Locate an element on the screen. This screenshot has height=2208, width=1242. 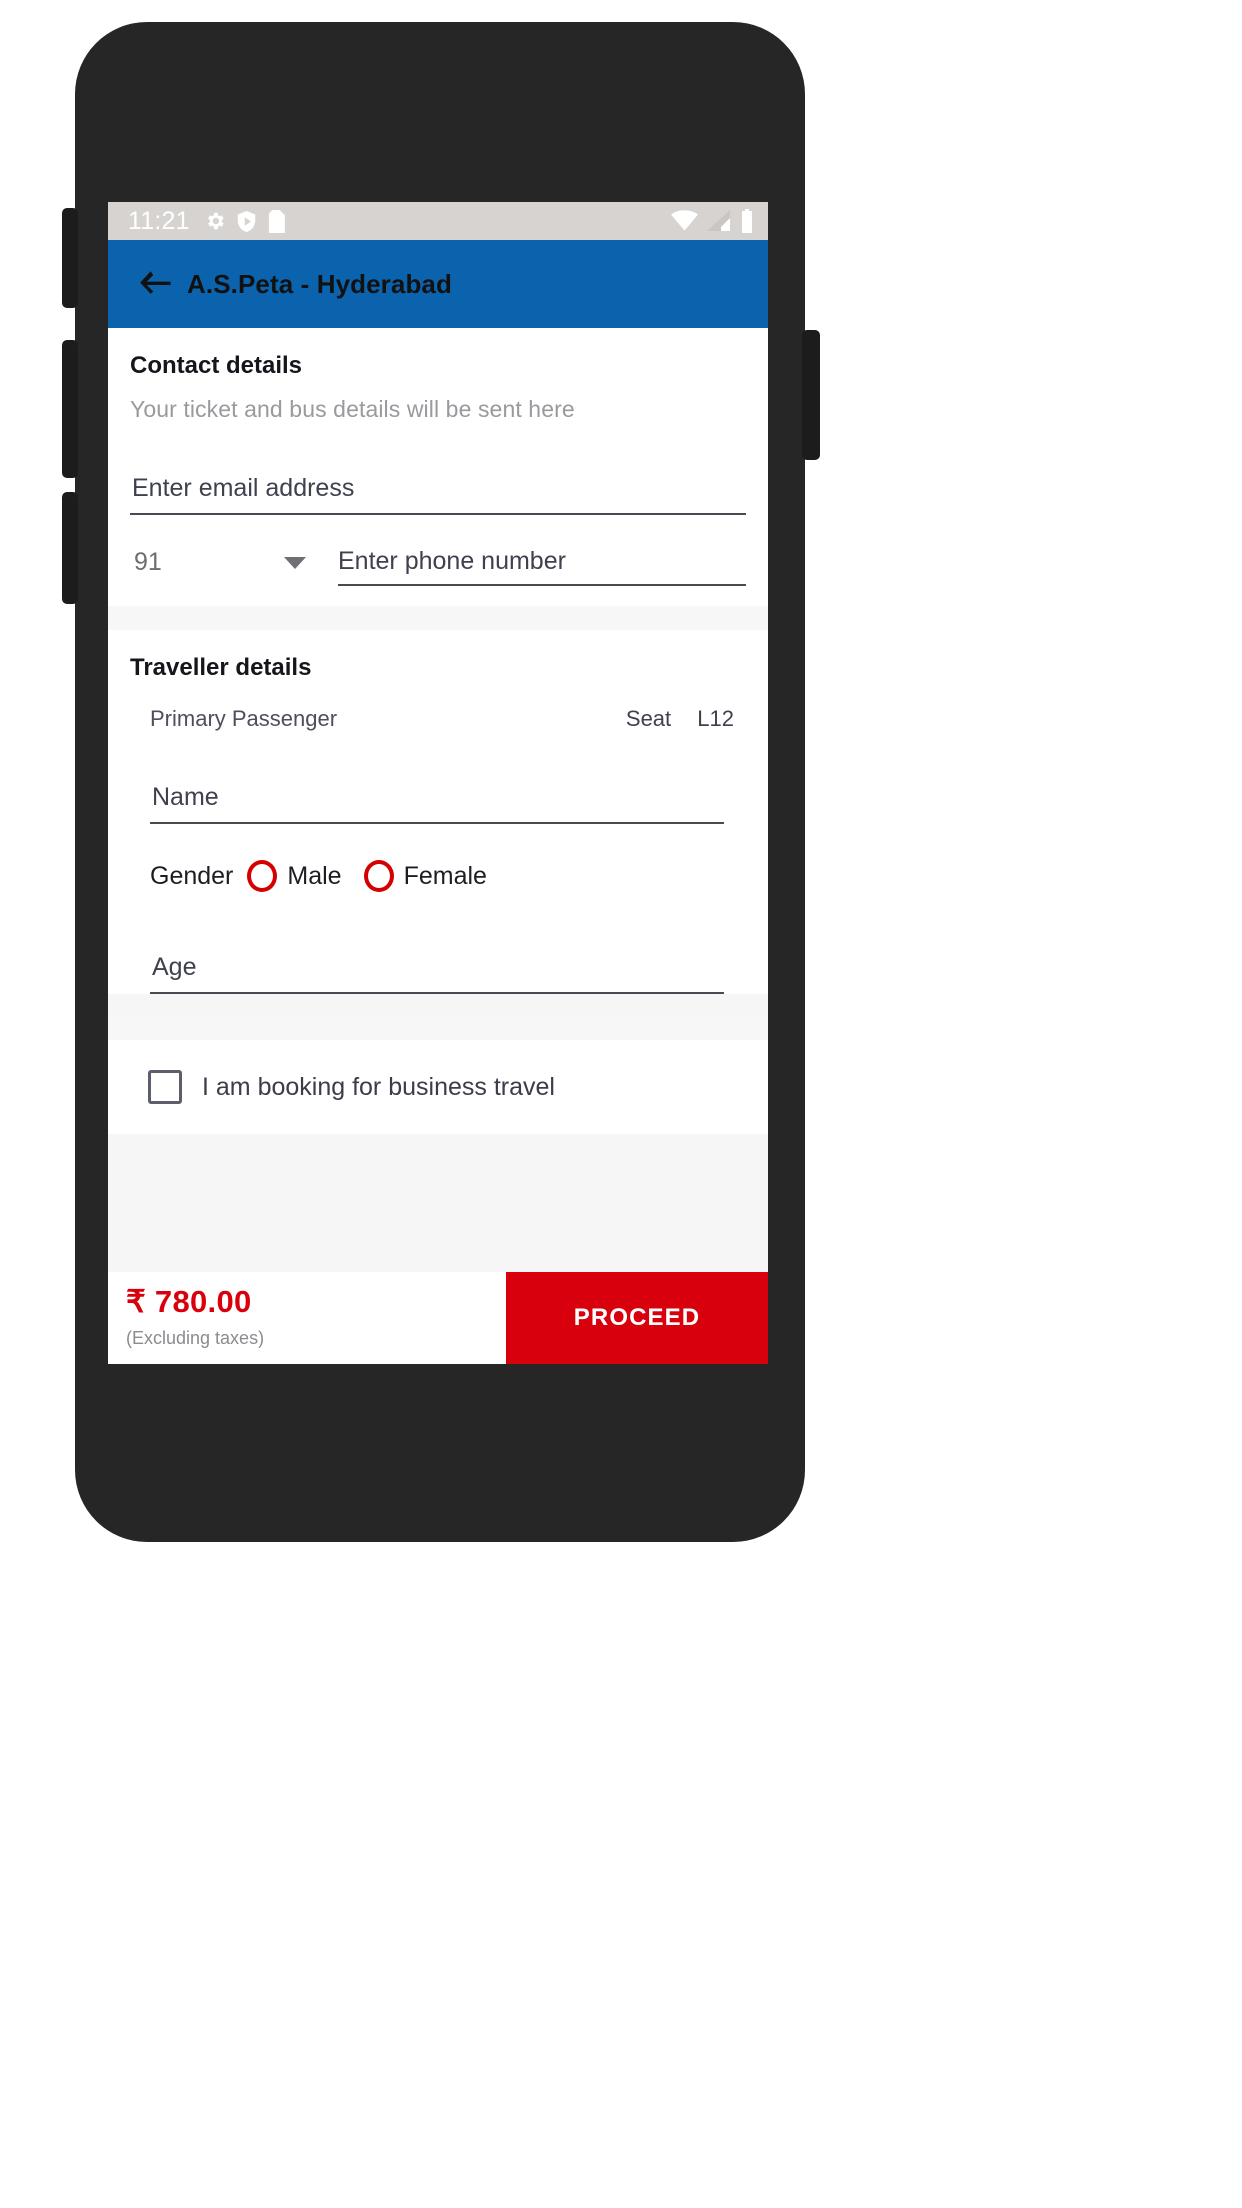
proceed-button: PROCEED is located at coordinates (637, 1318).